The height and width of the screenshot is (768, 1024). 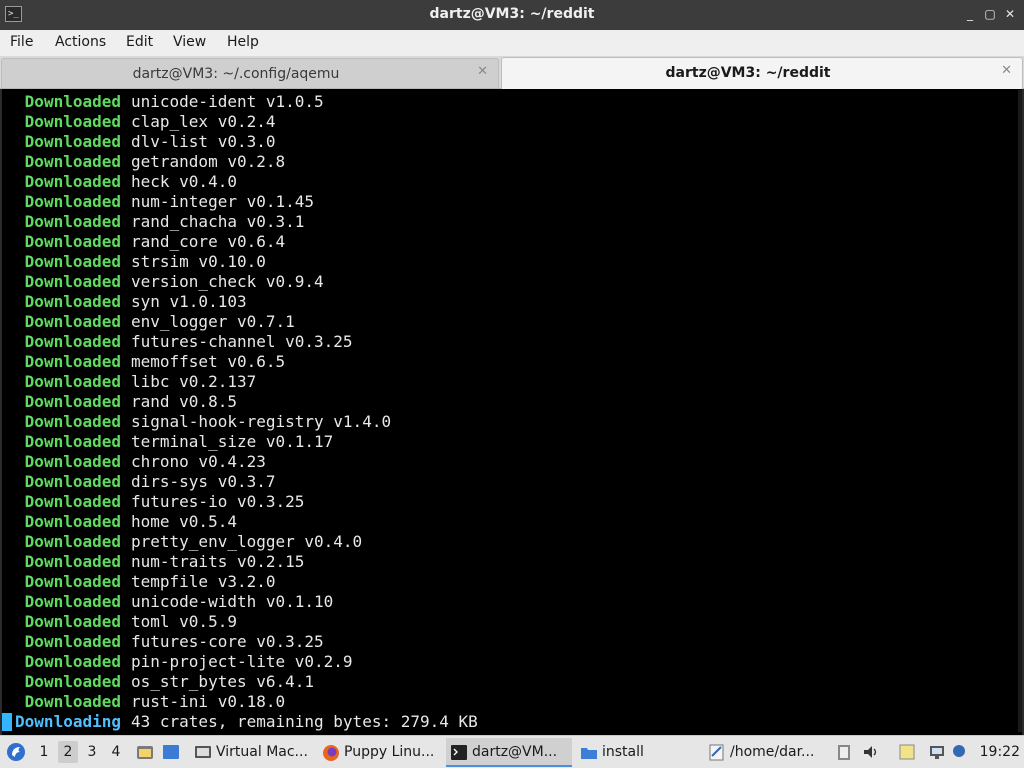 I want to click on terminal-line: Downloaded signal-hook-registry v1.4.0, so click(x=196, y=422).